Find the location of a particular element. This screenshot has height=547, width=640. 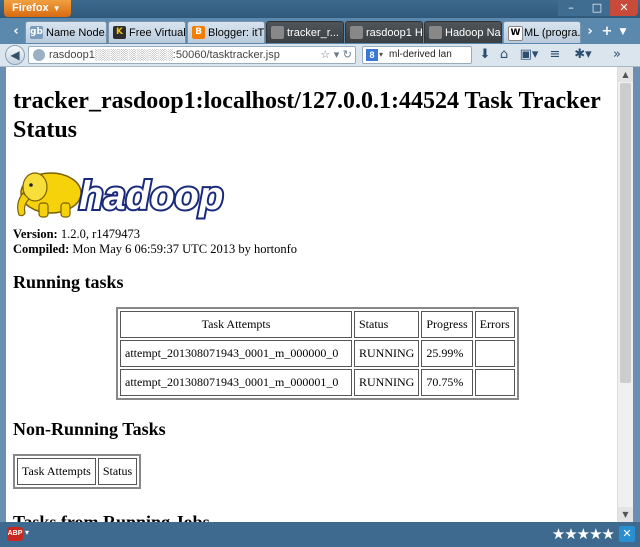

minimize-button: – is located at coordinates (571, 8).